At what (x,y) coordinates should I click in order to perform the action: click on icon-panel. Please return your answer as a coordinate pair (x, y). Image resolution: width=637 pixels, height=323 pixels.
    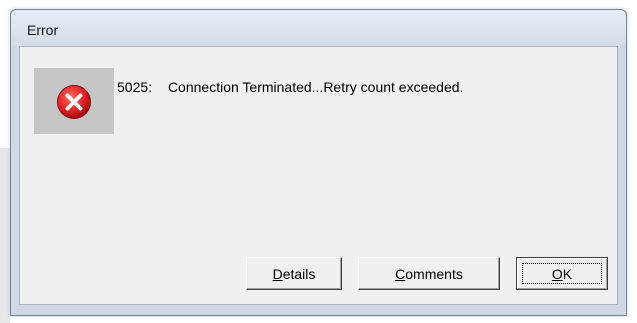
    Looking at the image, I should click on (74, 101).